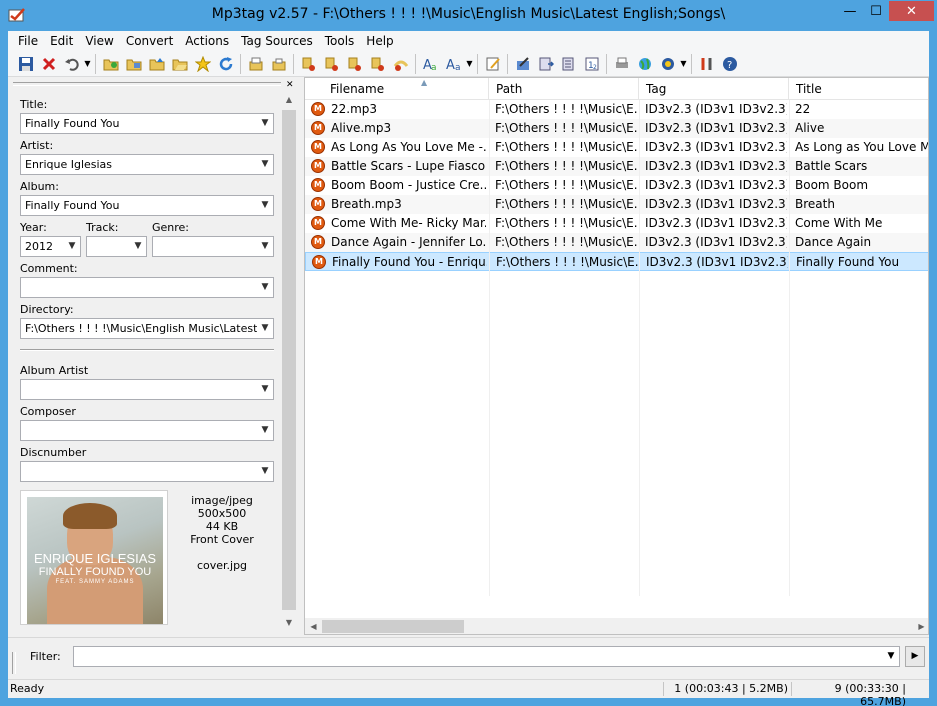 This screenshot has height=706, width=937. I want to click on print-icon, so click(621, 64).